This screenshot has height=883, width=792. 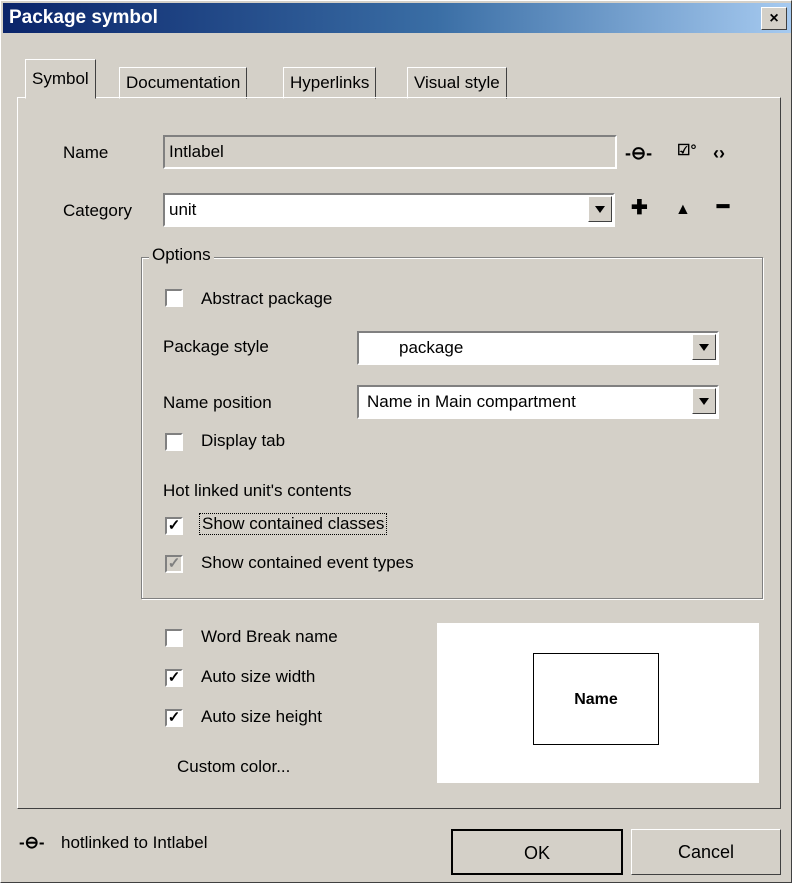 What do you see at coordinates (639, 208) in the screenshot?
I see `plus-icon: ✚` at bounding box center [639, 208].